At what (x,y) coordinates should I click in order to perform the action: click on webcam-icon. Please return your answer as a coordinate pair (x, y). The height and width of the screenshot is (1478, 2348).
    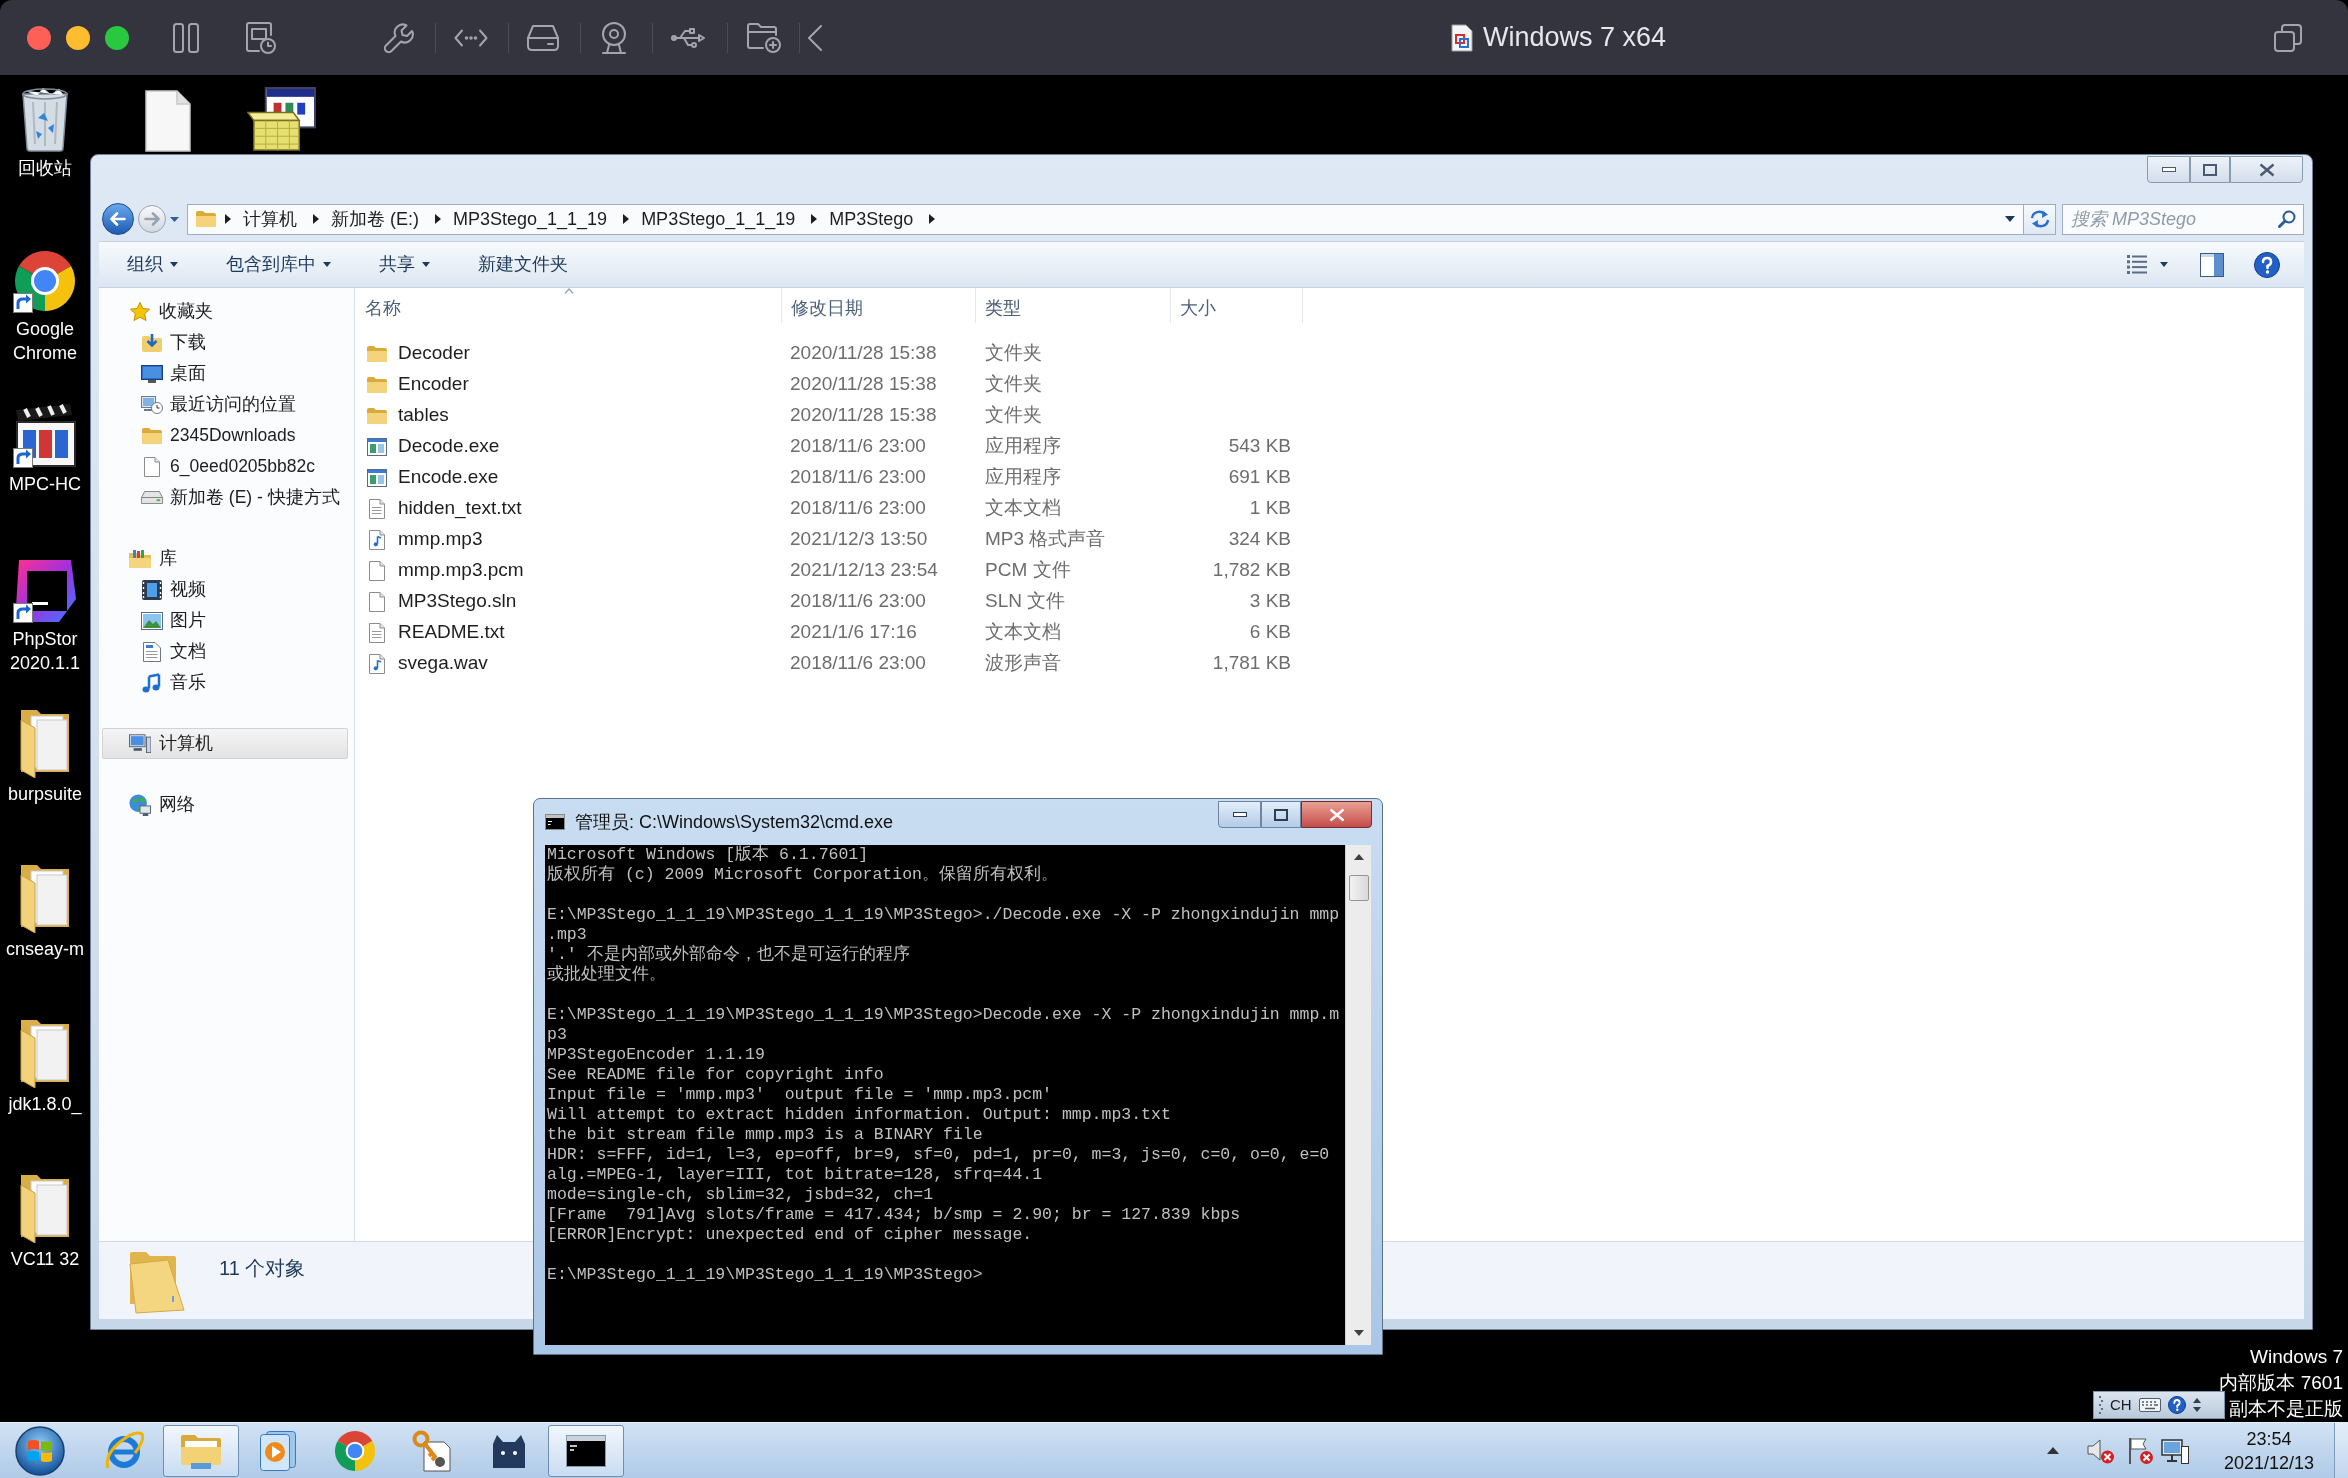
    Looking at the image, I should click on (614, 37).